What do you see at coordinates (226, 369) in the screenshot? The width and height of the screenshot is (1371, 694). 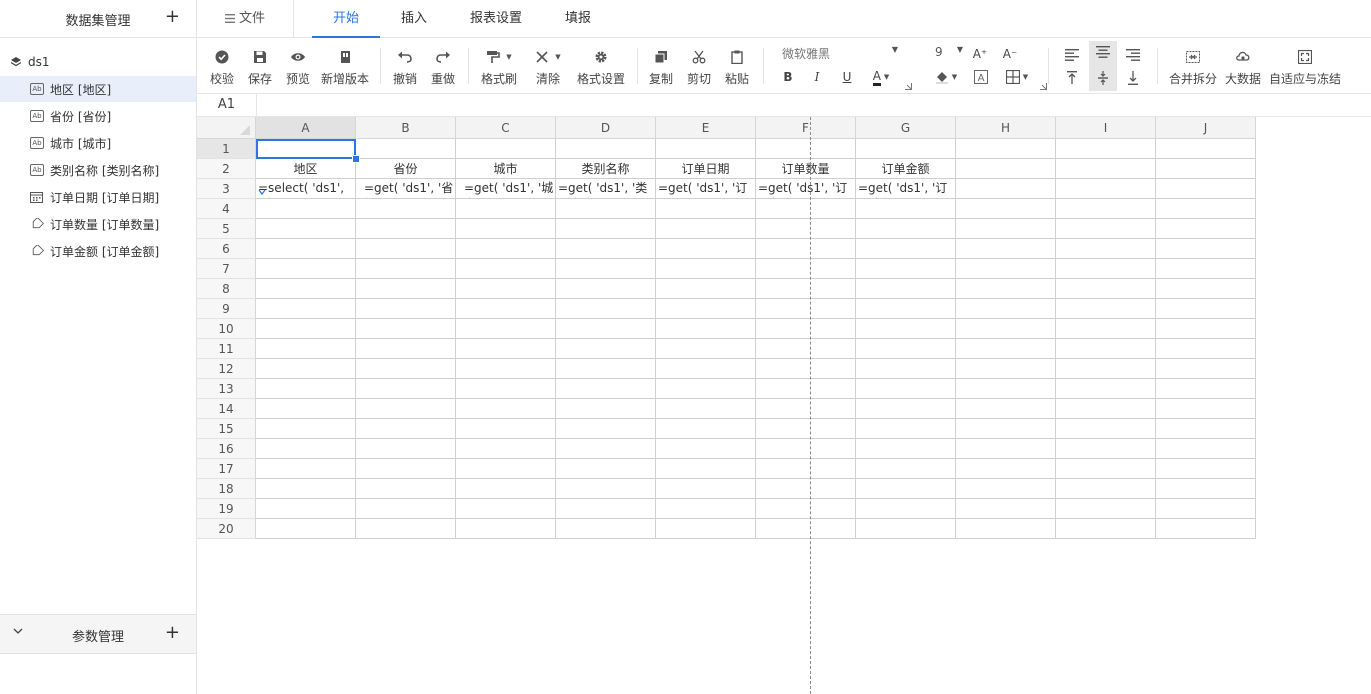 I see `row-header: 12` at bounding box center [226, 369].